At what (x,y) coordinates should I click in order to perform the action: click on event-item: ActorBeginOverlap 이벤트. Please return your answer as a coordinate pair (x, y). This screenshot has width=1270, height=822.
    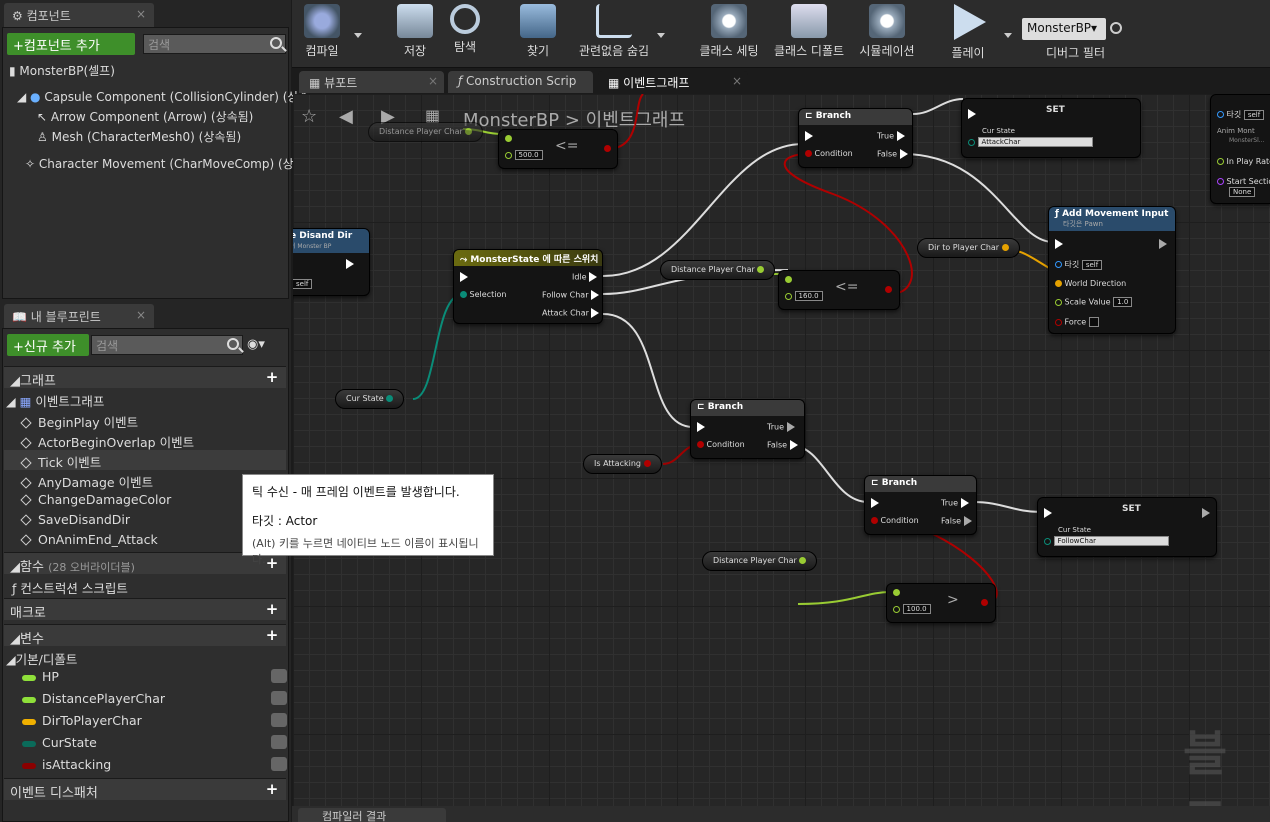
    Looking at the image, I should click on (107, 441).